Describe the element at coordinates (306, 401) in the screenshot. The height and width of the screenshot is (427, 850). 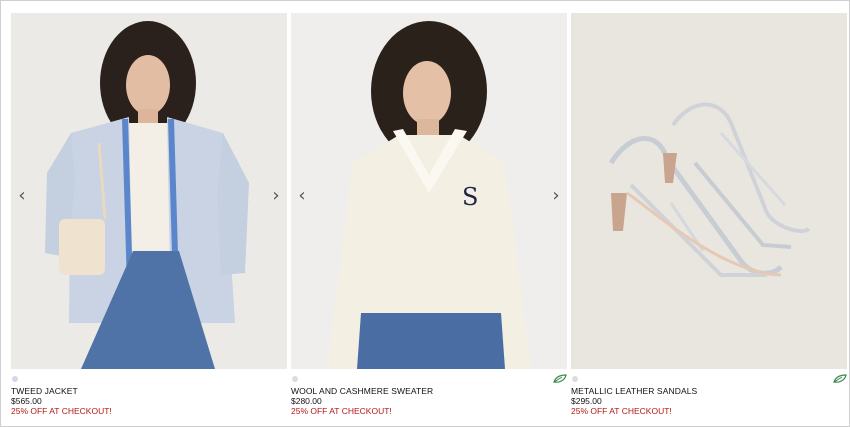
I see `product-price: $280.00` at that location.